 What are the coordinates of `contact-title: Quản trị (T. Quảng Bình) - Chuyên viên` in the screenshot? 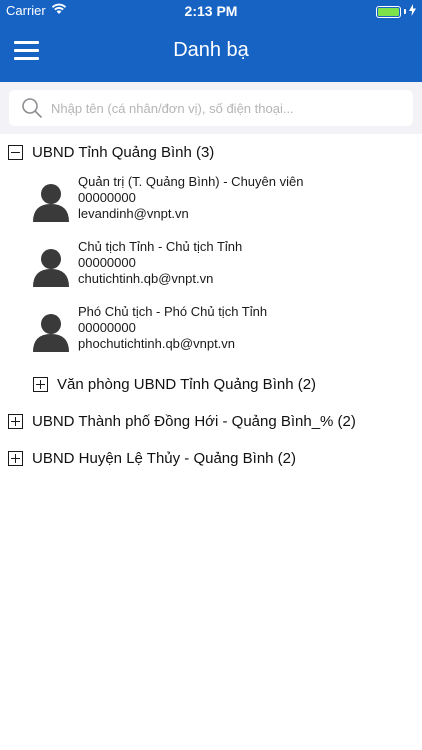 It's located at (191, 181).